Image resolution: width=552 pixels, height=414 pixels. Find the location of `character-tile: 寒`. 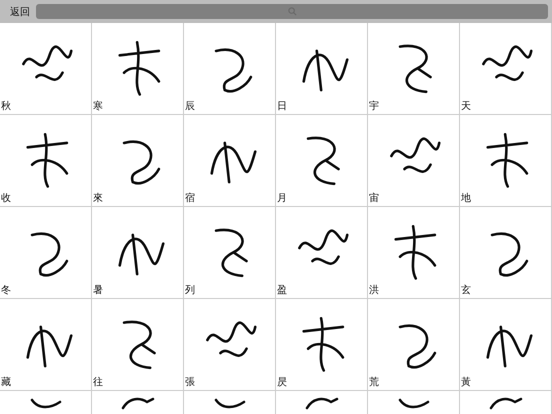

character-tile: 寒 is located at coordinates (138, 69).